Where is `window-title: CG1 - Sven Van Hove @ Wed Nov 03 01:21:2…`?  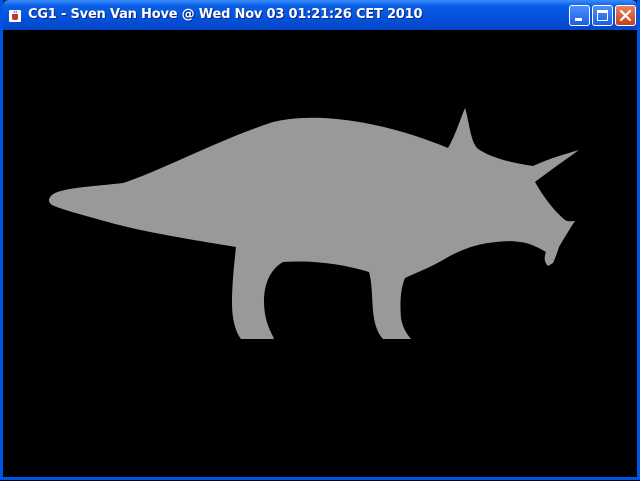
window-title: CG1 - Sven Van Hove @ Wed Nov 03 01:21:2… is located at coordinates (225, 14).